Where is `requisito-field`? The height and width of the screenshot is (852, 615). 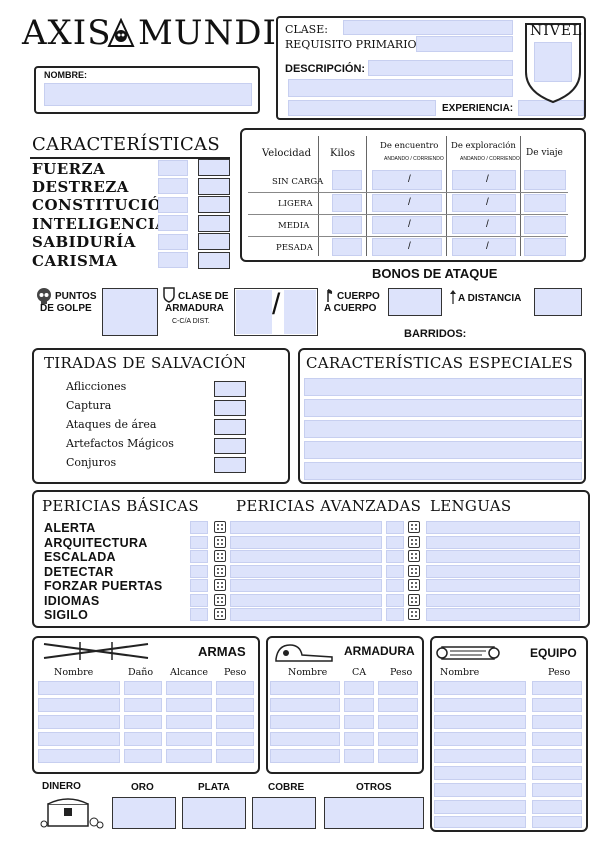
requisito-field is located at coordinates (464, 44).